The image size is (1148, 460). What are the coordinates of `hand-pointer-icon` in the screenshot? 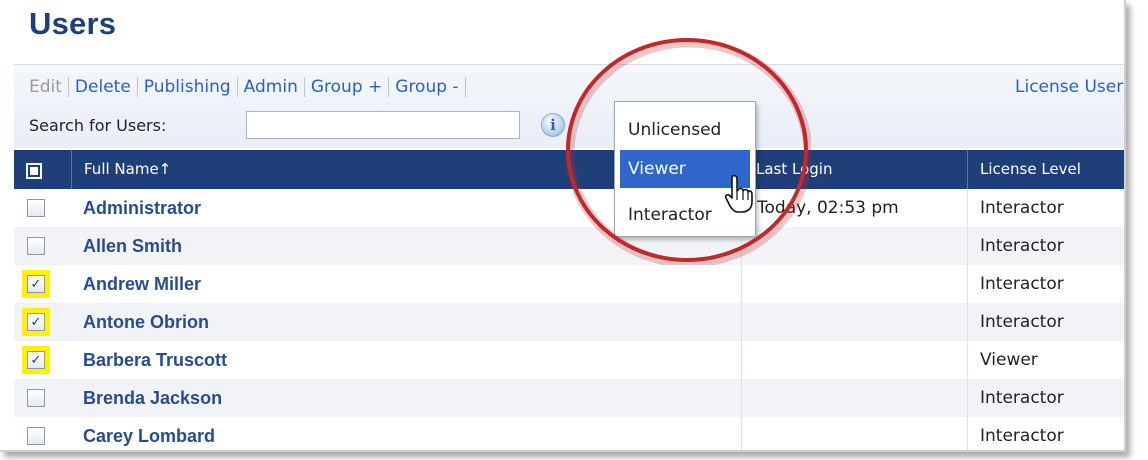 It's located at (738, 193).